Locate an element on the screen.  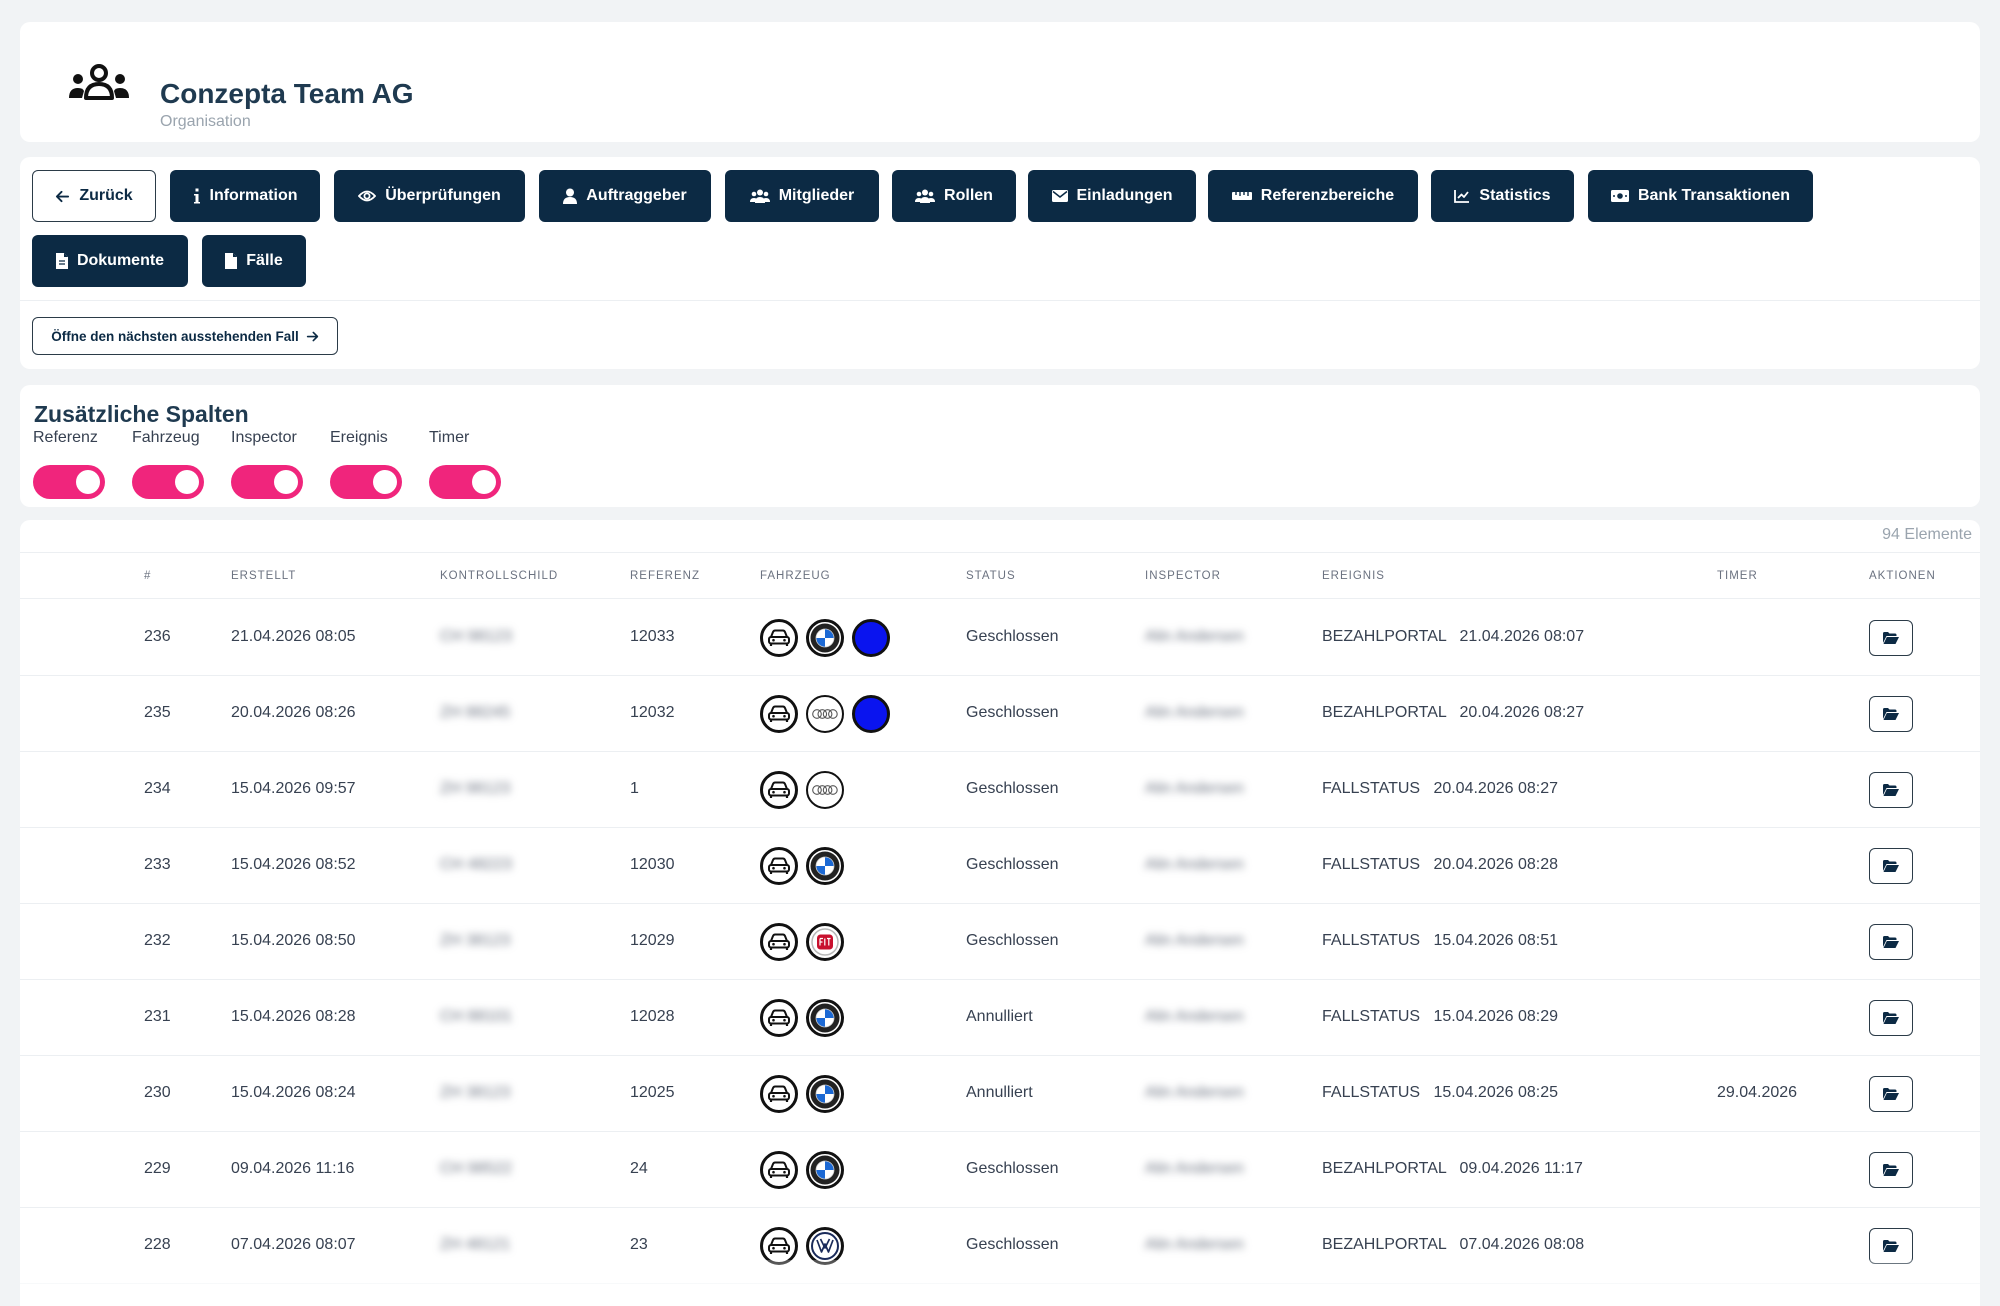
cell-id: 228 is located at coordinates (157, 1244).